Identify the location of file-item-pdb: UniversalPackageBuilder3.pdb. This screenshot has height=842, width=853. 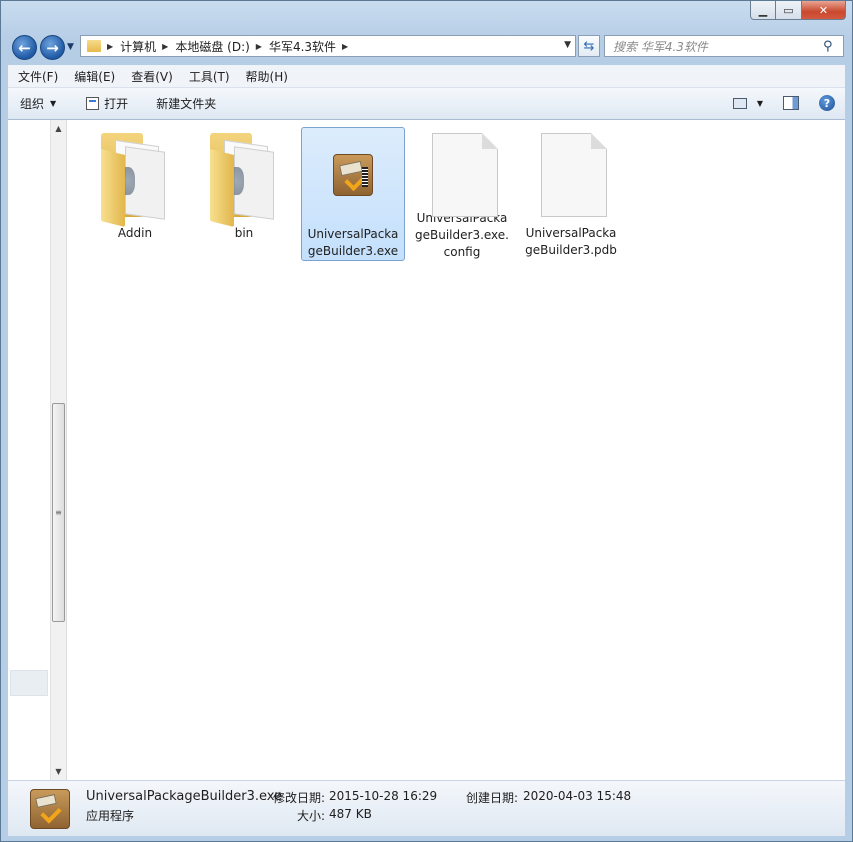
(571, 194).